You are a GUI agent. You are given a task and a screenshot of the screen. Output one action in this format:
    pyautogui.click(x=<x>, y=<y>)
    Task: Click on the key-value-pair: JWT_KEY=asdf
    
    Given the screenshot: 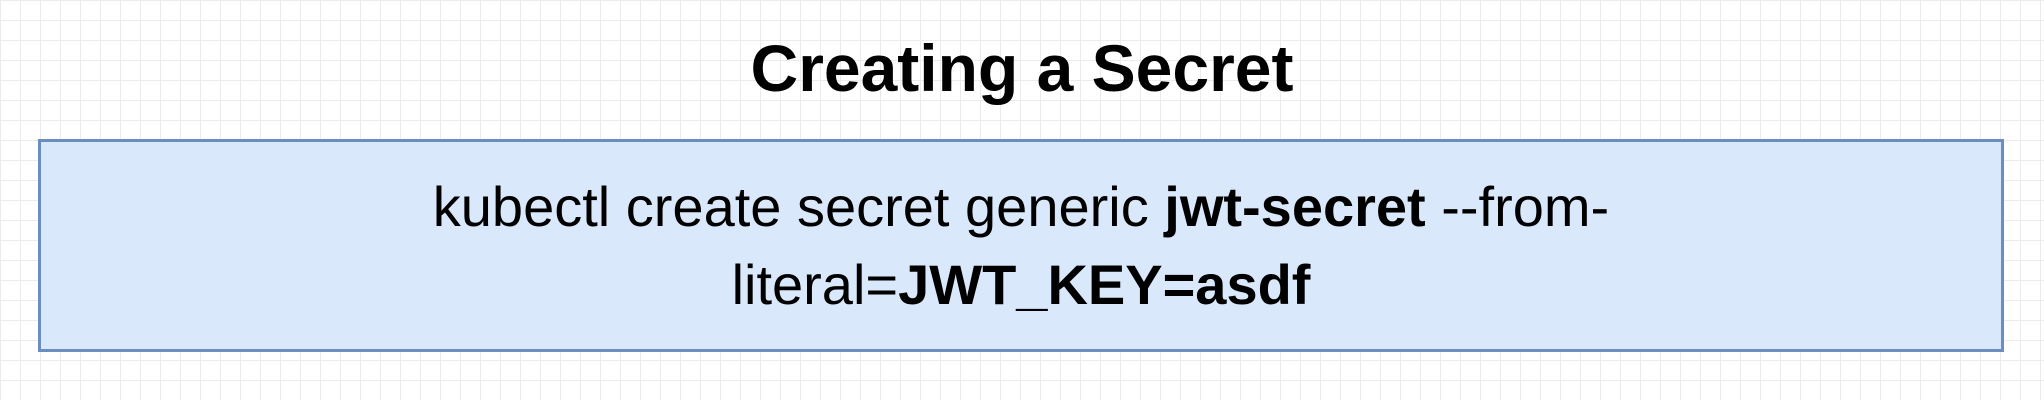 What is the action you would take?
    pyautogui.click(x=1104, y=284)
    